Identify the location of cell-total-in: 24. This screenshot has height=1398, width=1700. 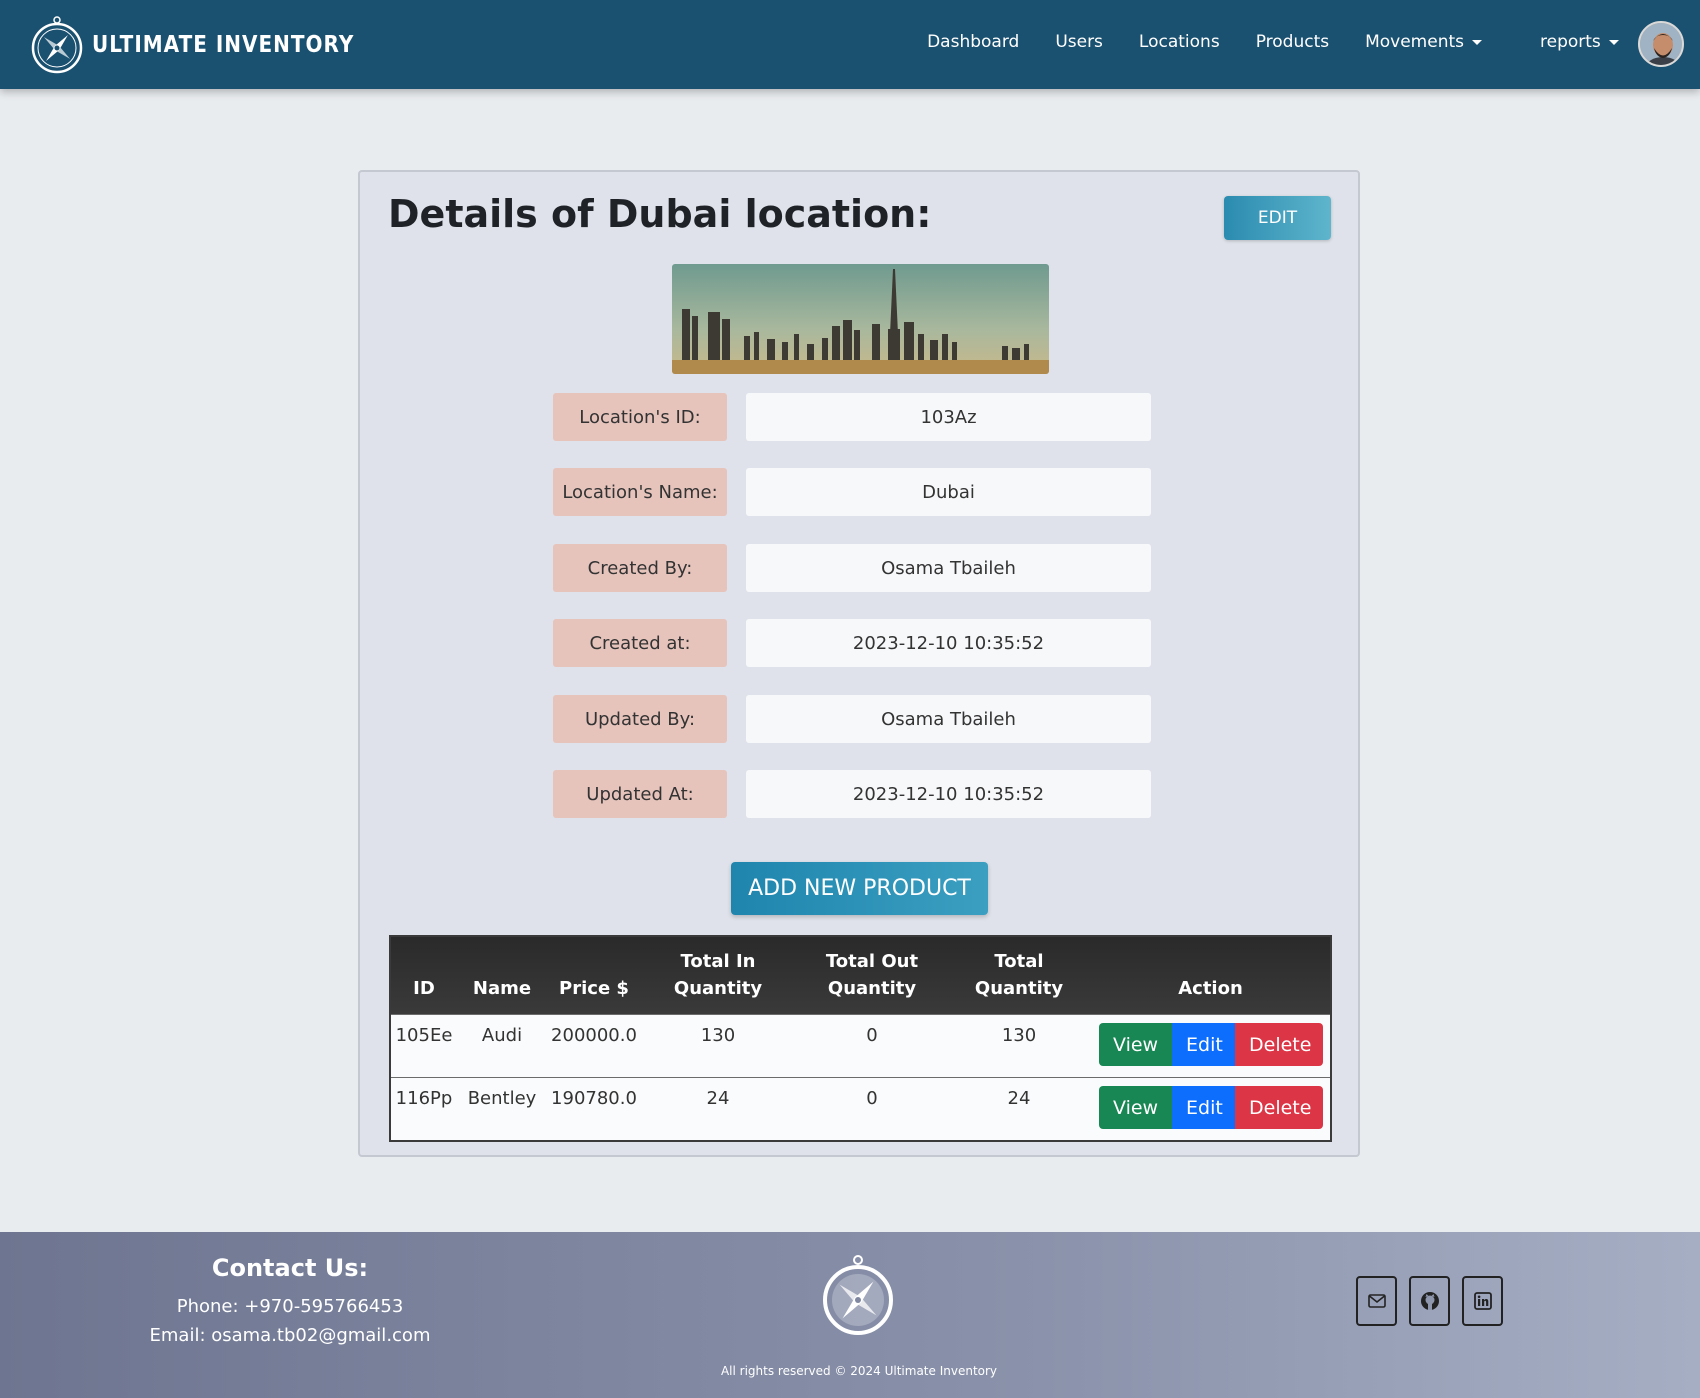
(718, 1098).